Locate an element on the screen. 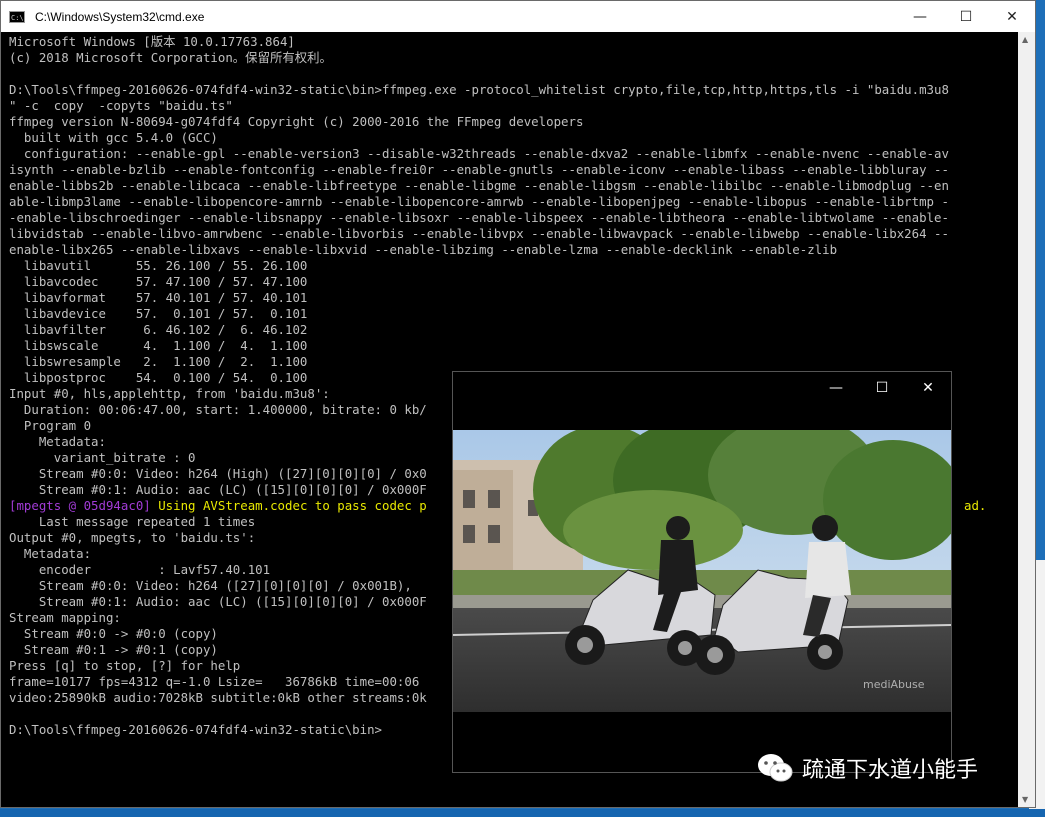 This screenshot has height=817, width=1045. window-title: C:\Windows\System32\cmd.exe is located at coordinates (120, 16).